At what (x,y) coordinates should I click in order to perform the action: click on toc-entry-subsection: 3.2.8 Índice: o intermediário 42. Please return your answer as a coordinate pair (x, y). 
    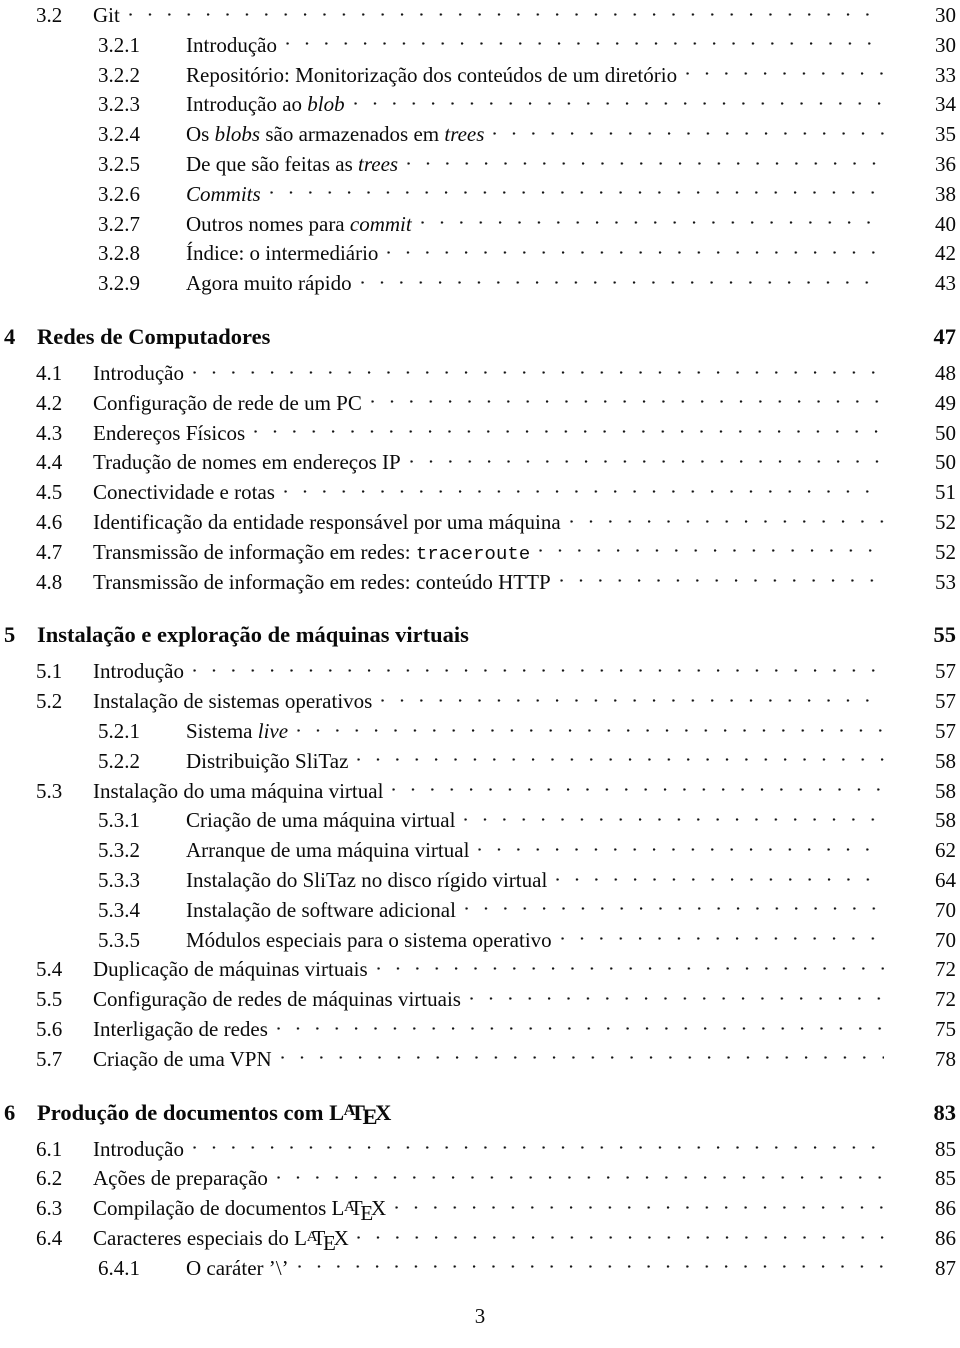
    Looking at the image, I should click on (480, 254).